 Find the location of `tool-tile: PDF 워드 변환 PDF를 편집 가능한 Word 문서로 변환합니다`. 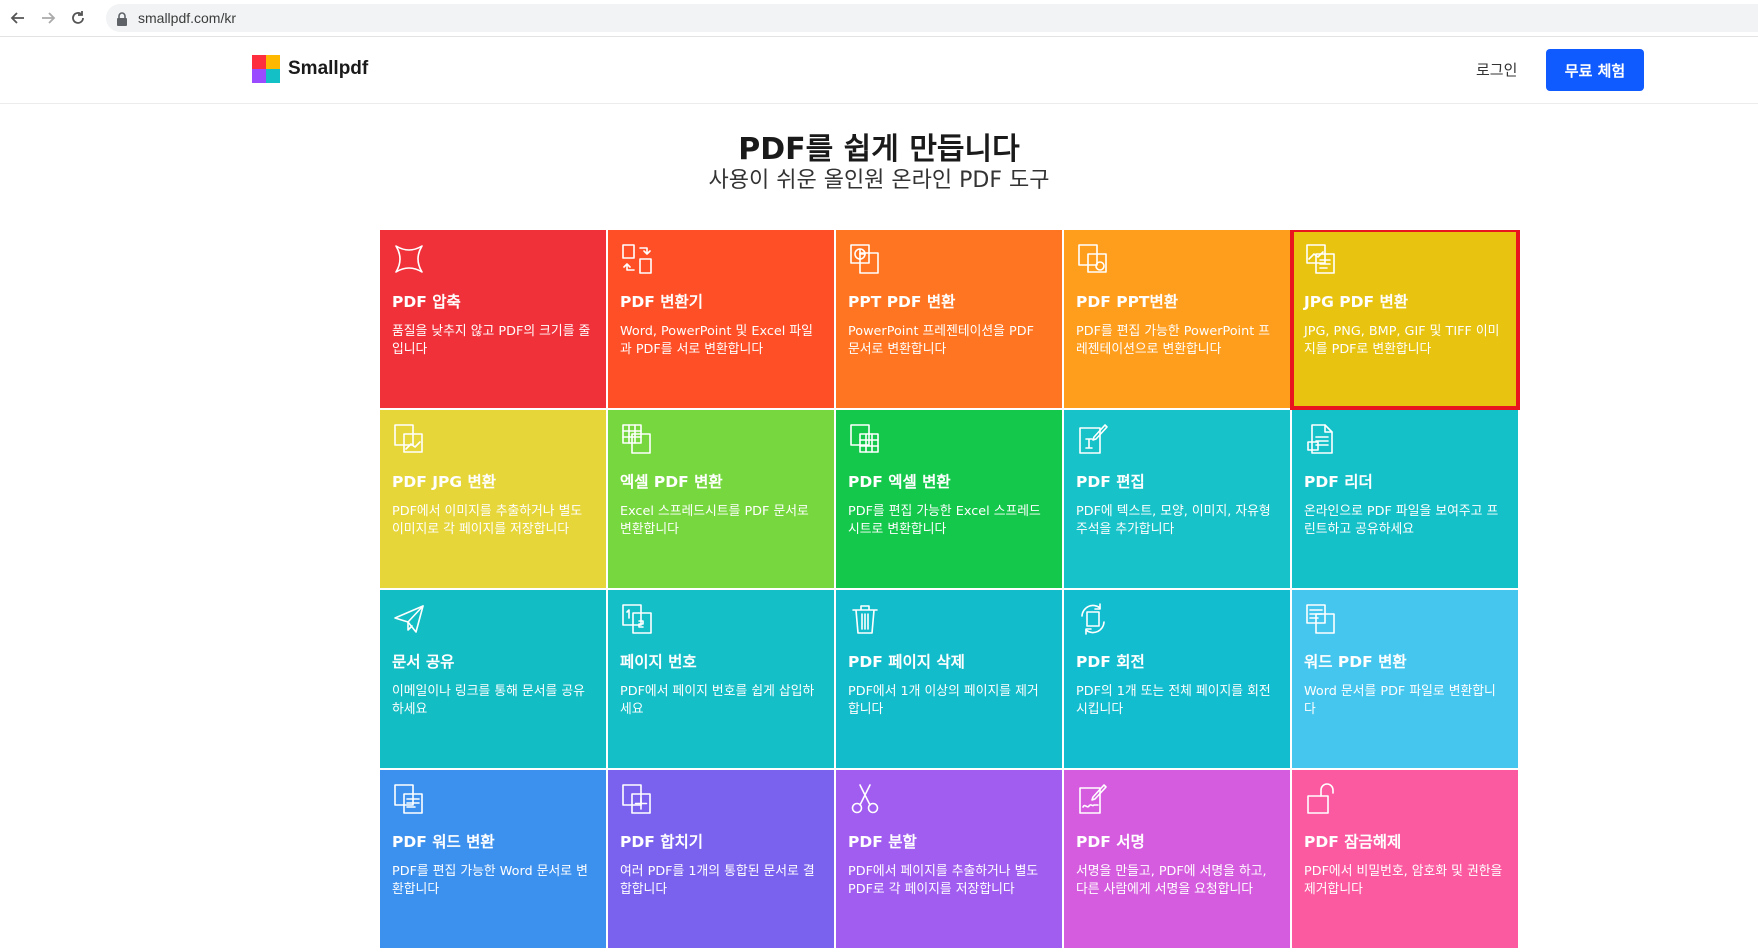

tool-tile: PDF 워드 변환 PDF를 편집 가능한 Word 문서로 변환합니다 is located at coordinates (493, 859).